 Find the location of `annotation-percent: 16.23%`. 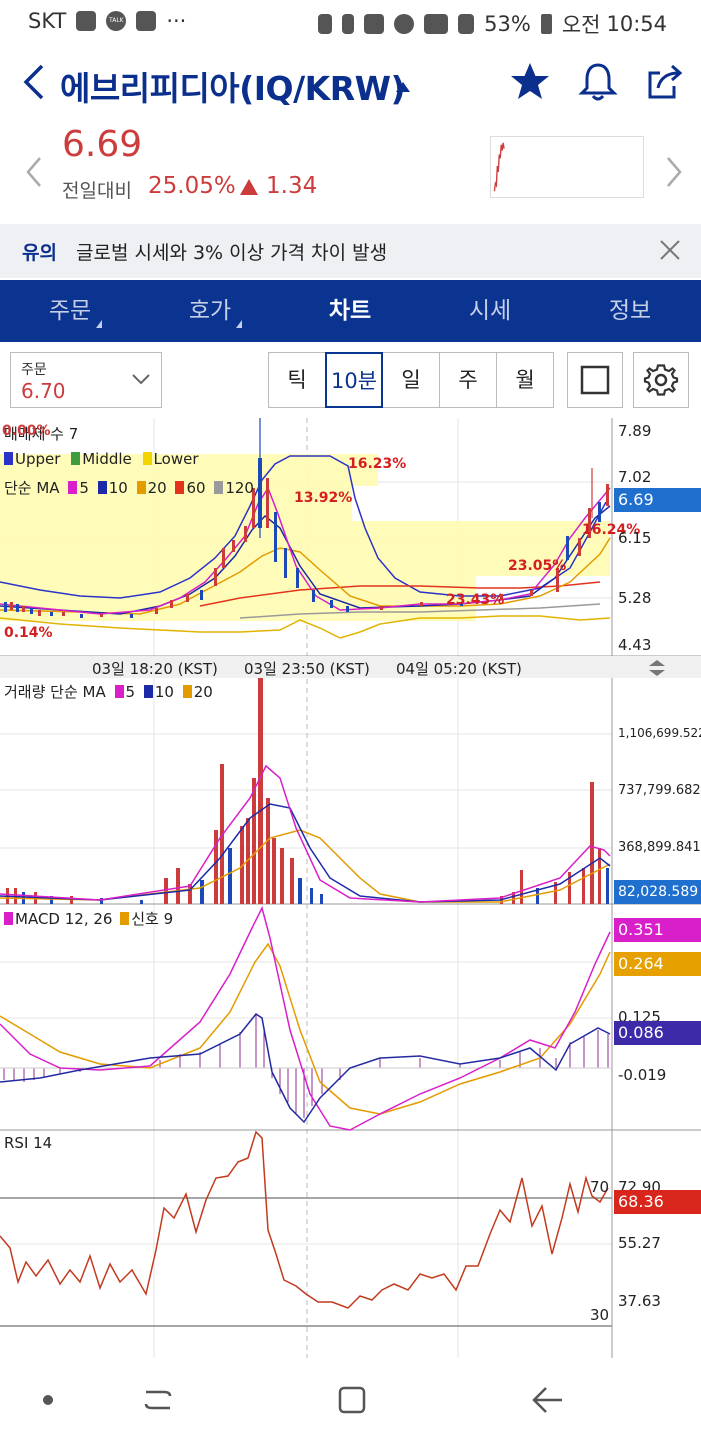

annotation-percent: 16.23% is located at coordinates (377, 464).